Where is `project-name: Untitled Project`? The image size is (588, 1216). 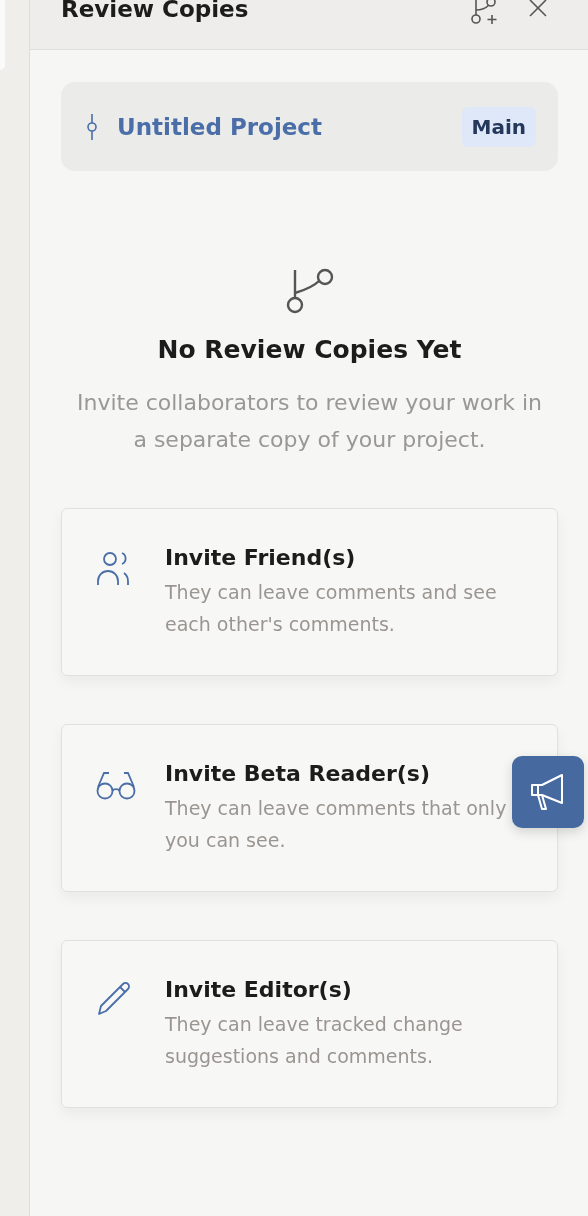 project-name: Untitled Project is located at coordinates (220, 126).